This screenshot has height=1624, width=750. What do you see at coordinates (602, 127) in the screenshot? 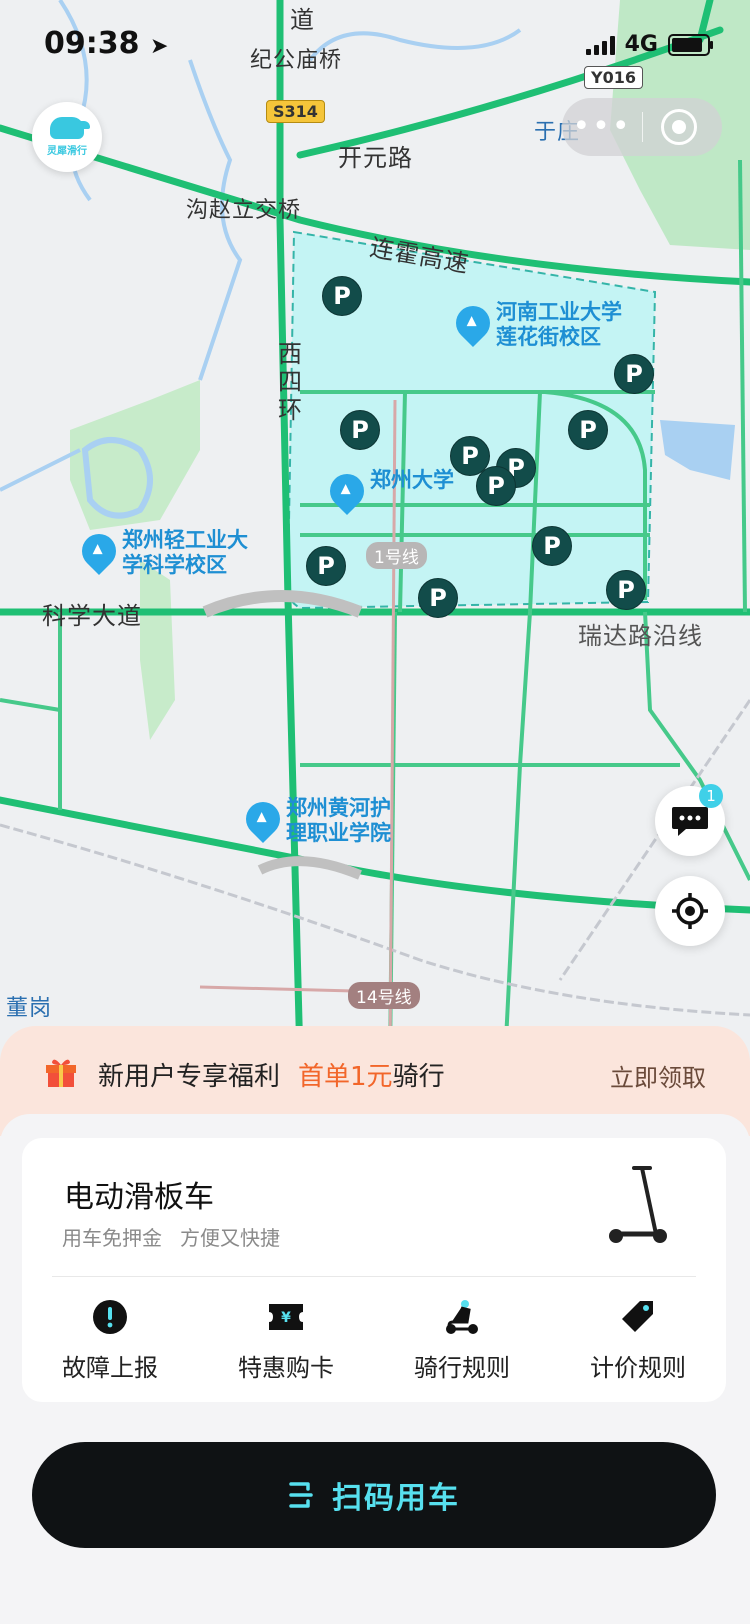
I see `more-dots-icon: •••` at bounding box center [602, 127].